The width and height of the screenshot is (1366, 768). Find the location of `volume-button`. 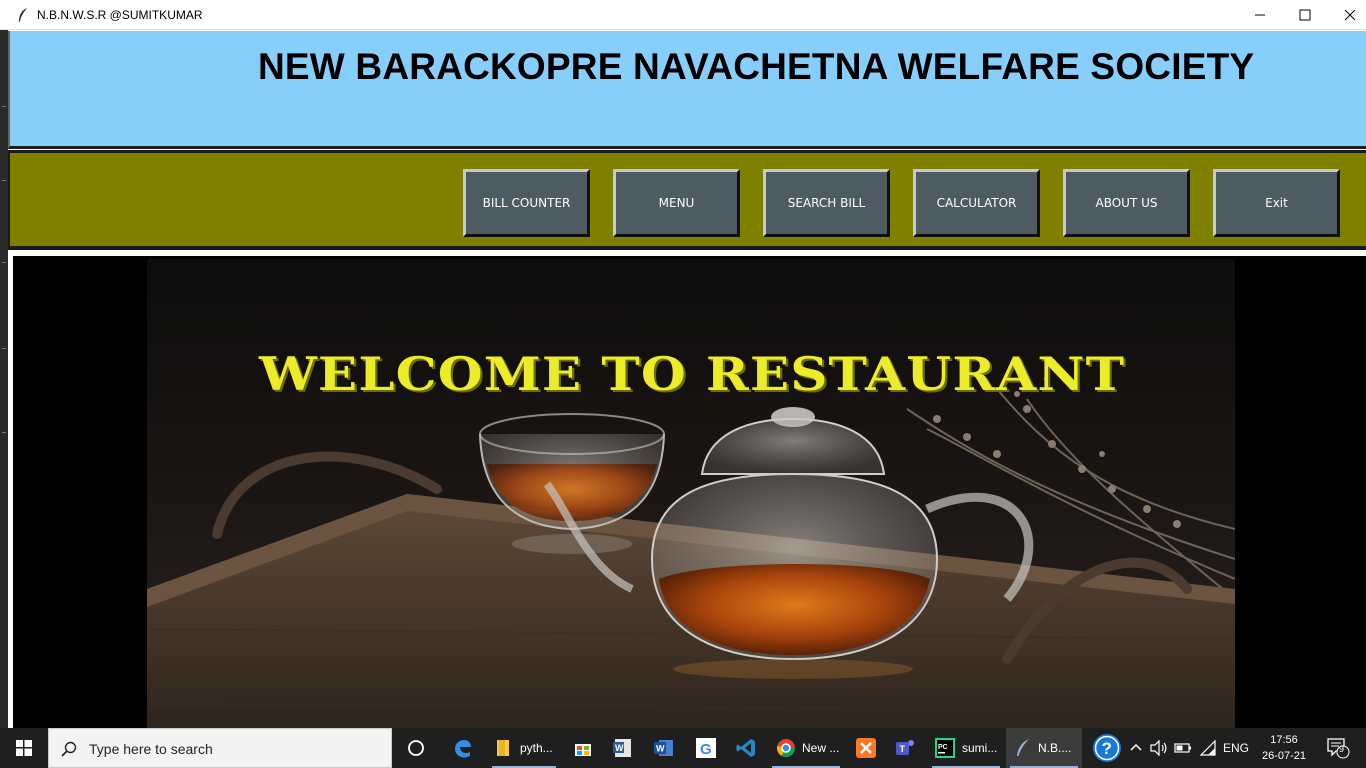

volume-button is located at coordinates (1159, 748).